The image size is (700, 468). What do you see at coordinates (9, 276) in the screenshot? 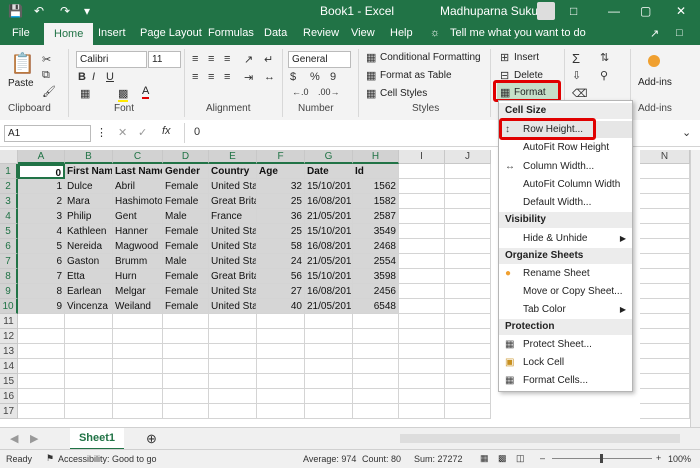
I see `row-header-8: 8` at bounding box center [9, 276].